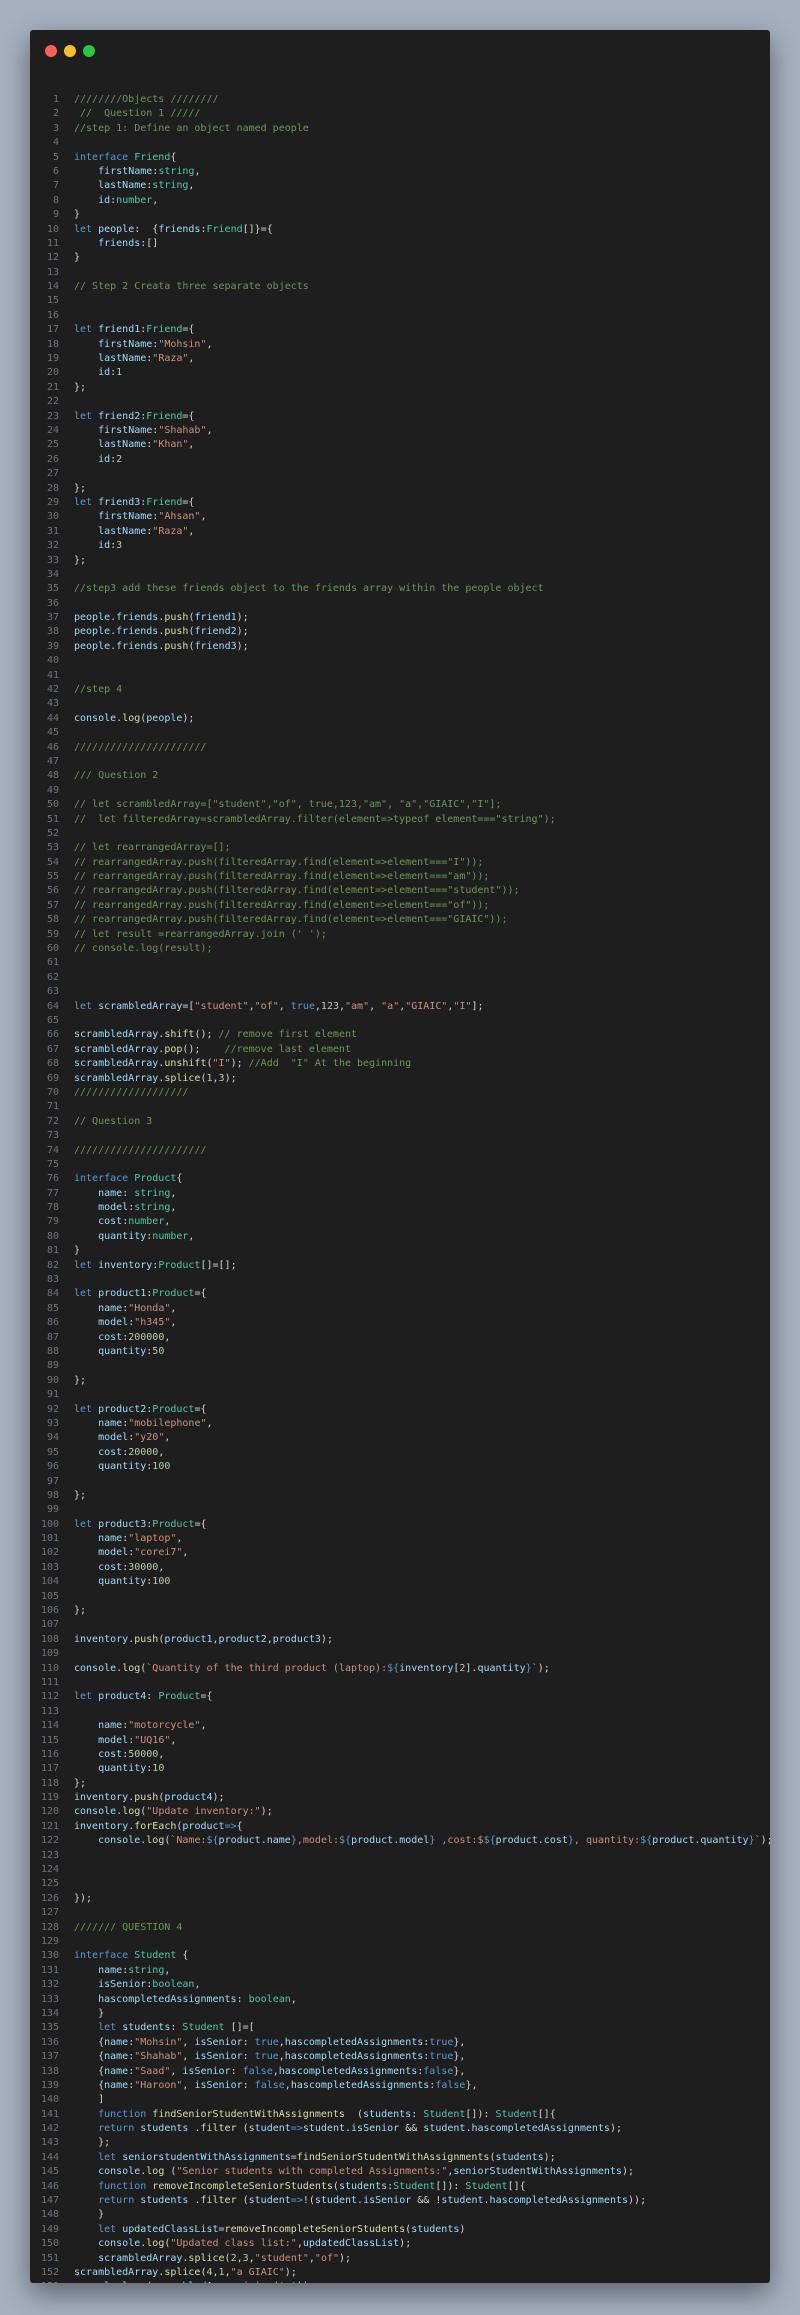  What do you see at coordinates (400, 848) in the screenshot?
I see `code-line: 53 // let rearrangedArray=[];` at bounding box center [400, 848].